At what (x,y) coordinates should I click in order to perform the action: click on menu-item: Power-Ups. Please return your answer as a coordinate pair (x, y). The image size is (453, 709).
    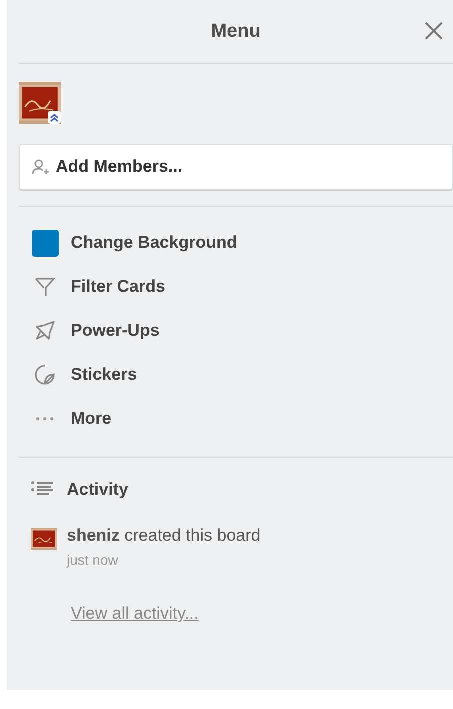
    Looking at the image, I should click on (242, 331).